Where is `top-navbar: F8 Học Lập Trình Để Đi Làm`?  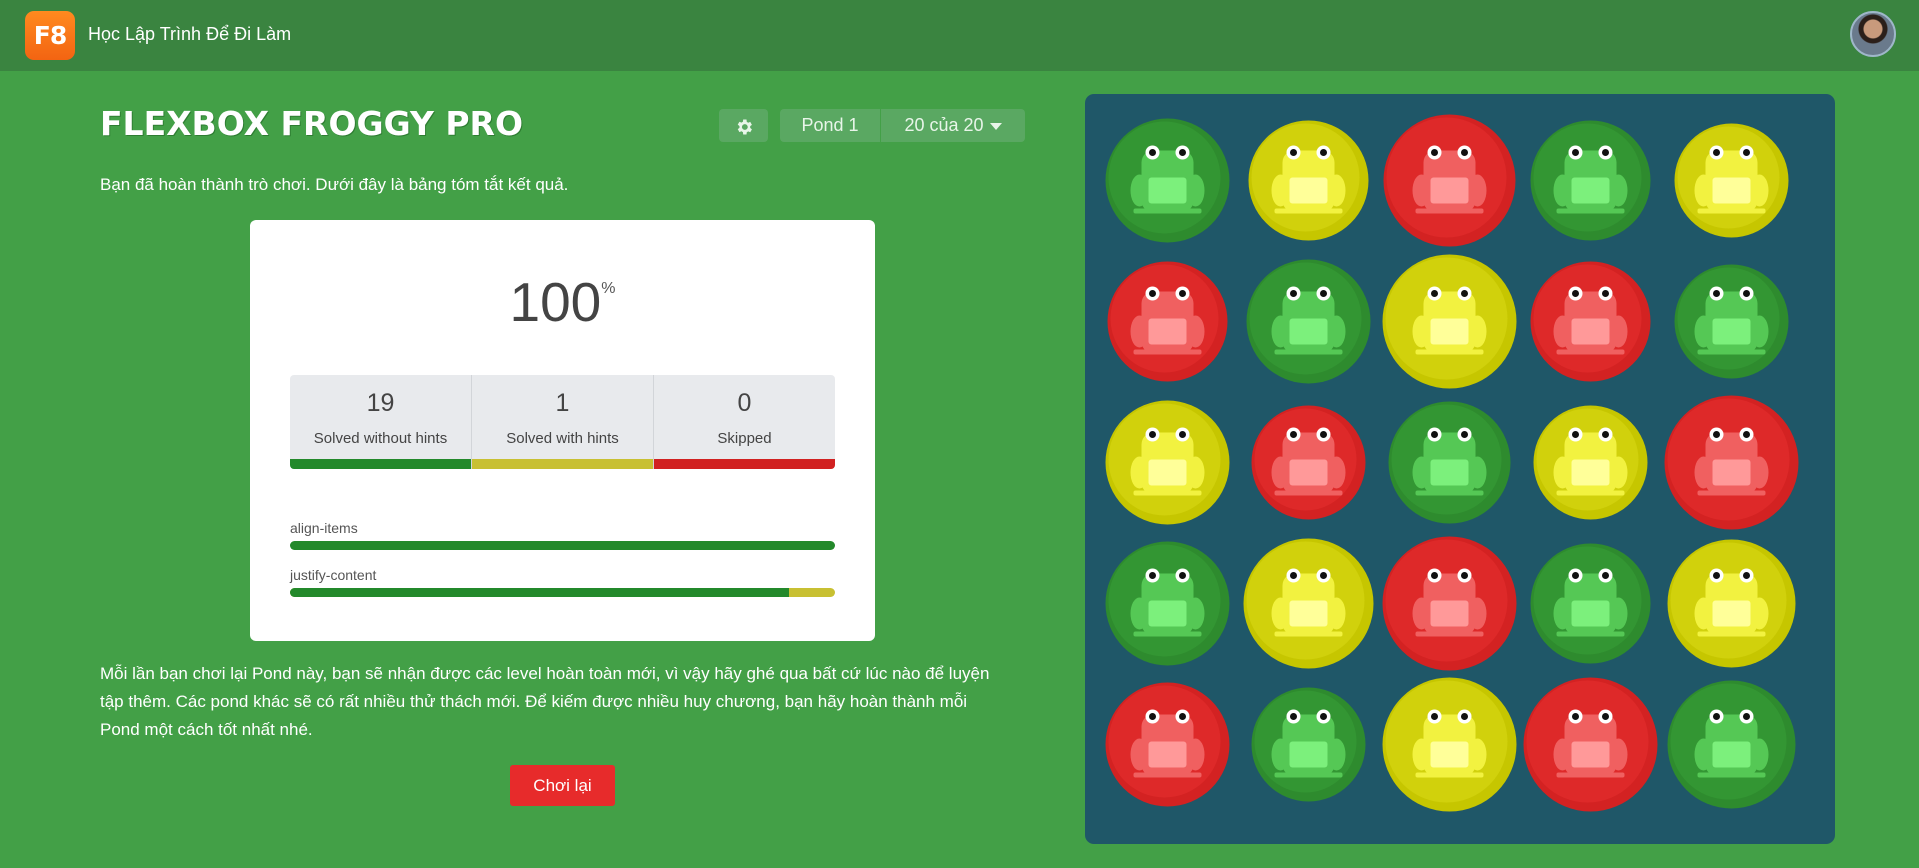
top-navbar: F8 Học Lập Trình Để Đi Làm is located at coordinates (959, 35).